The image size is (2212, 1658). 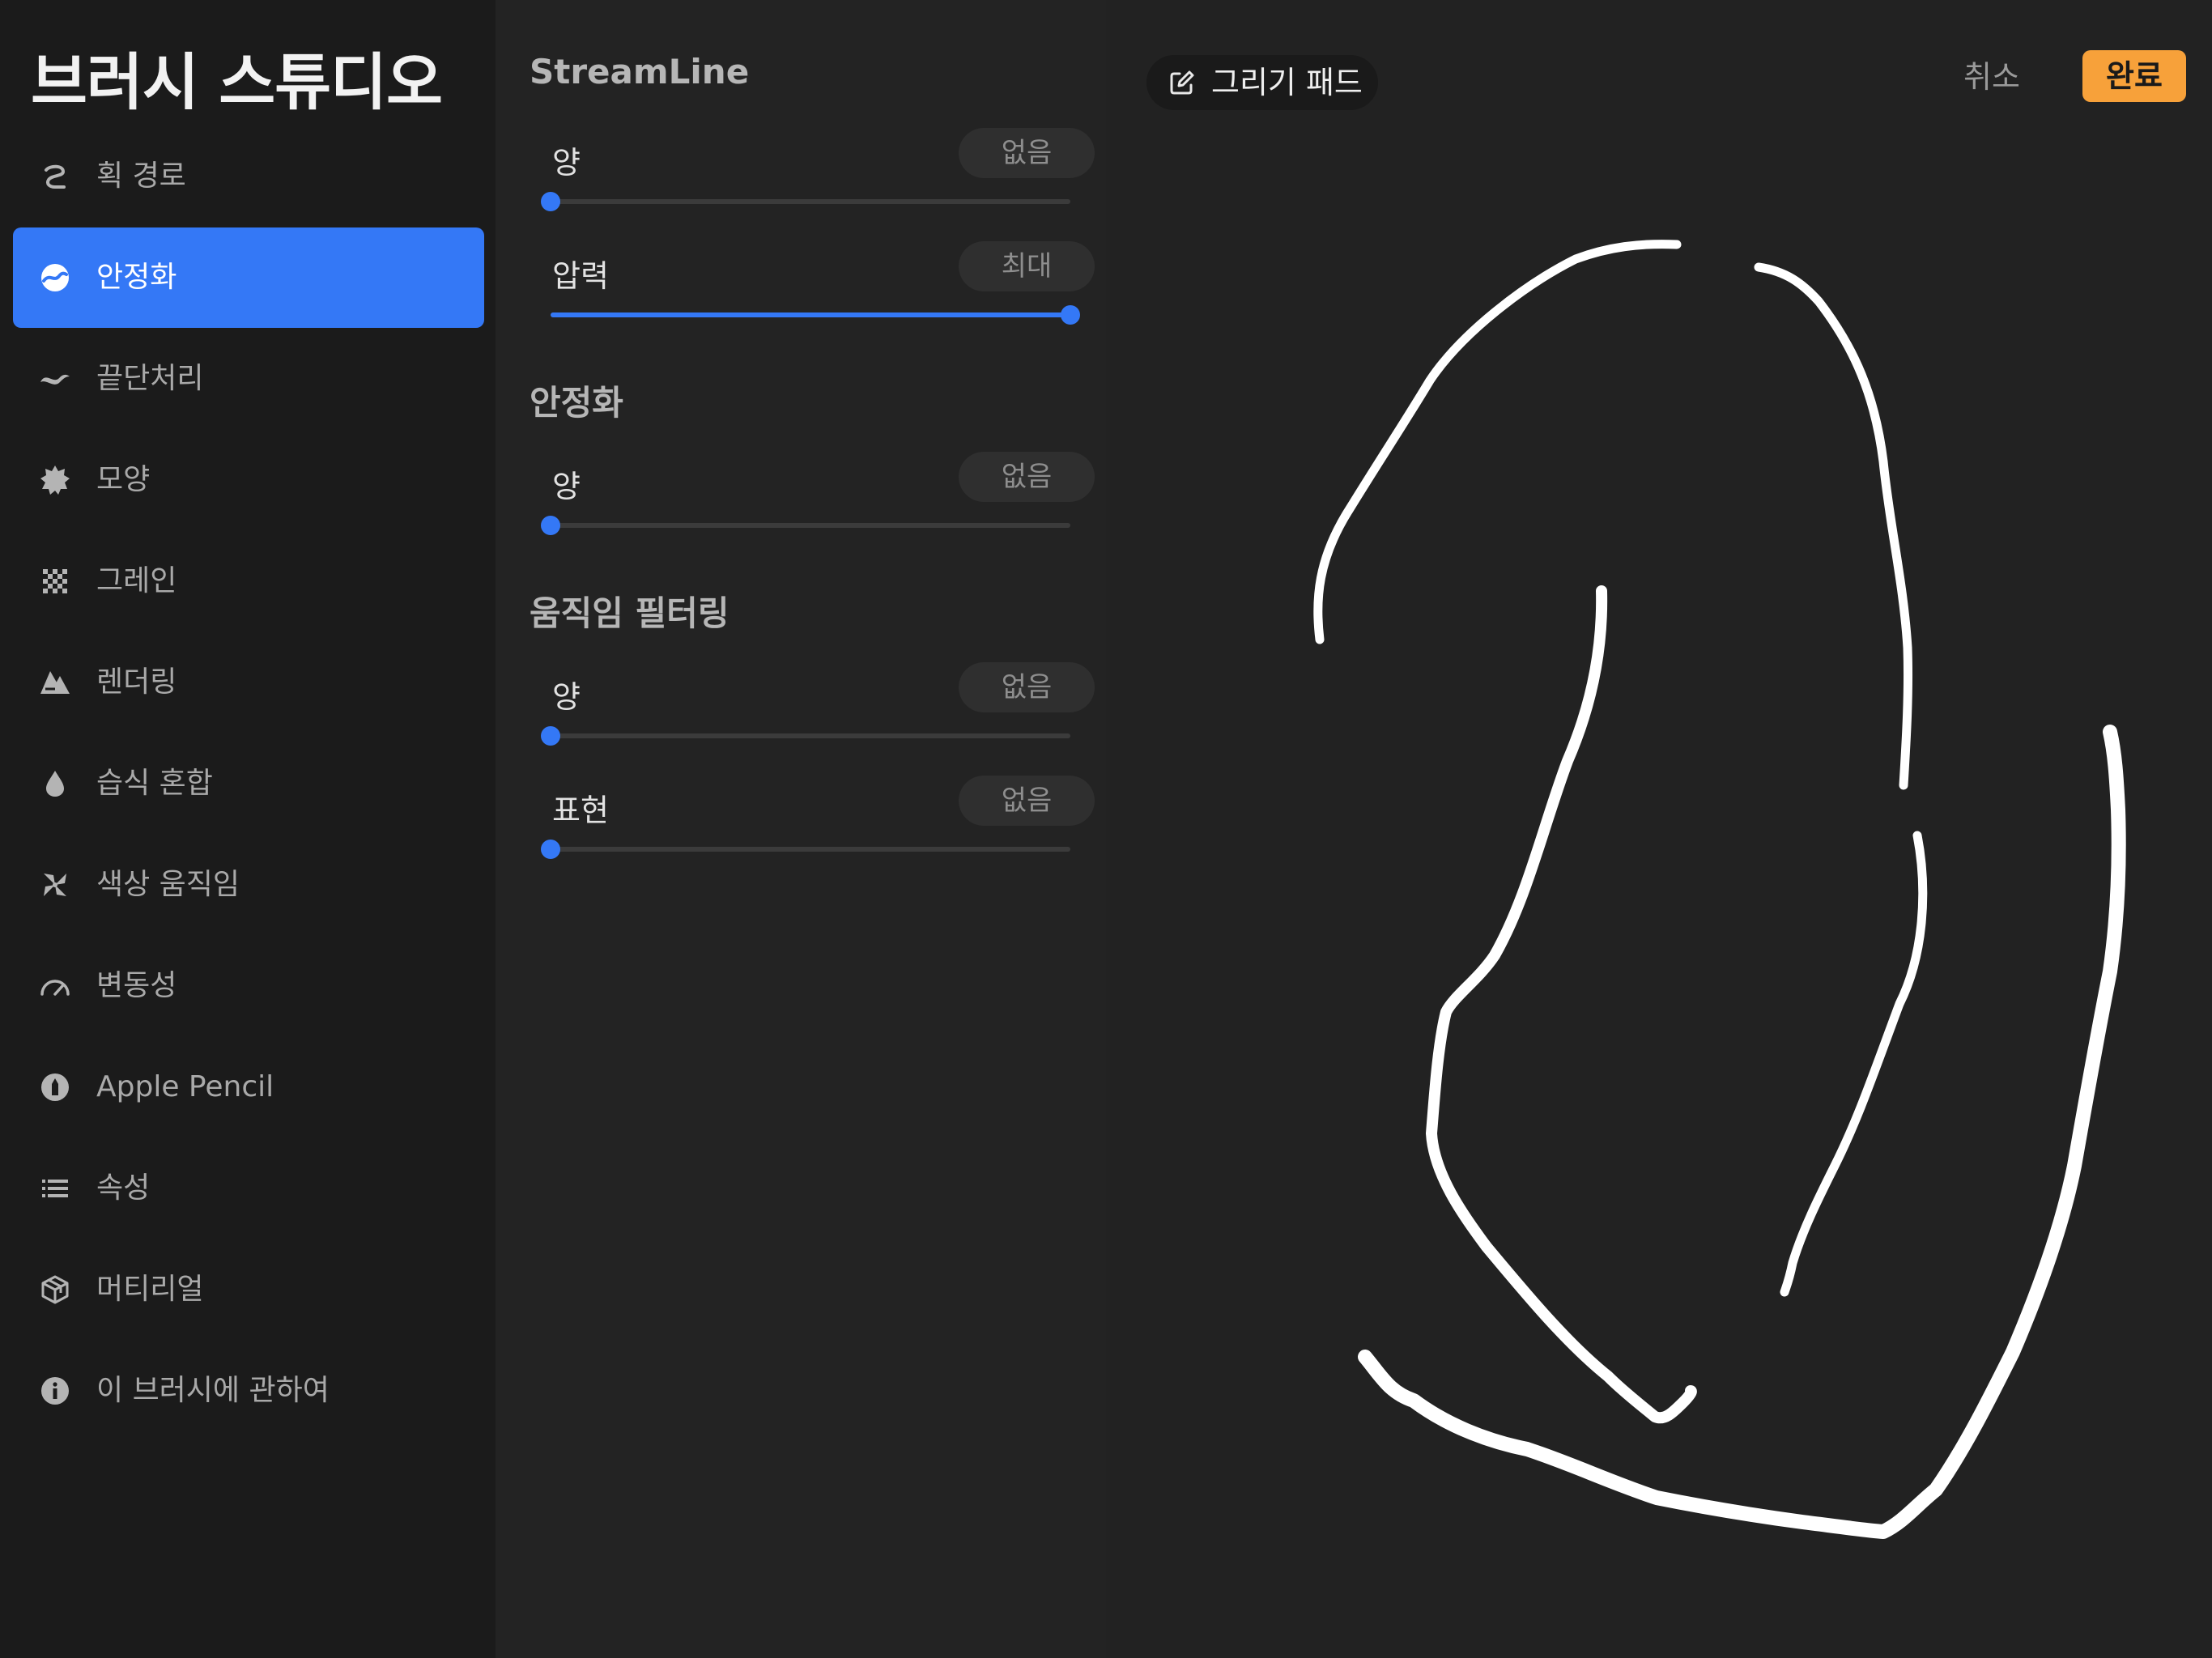 I want to click on rendering-icon, so click(x=55, y=682).